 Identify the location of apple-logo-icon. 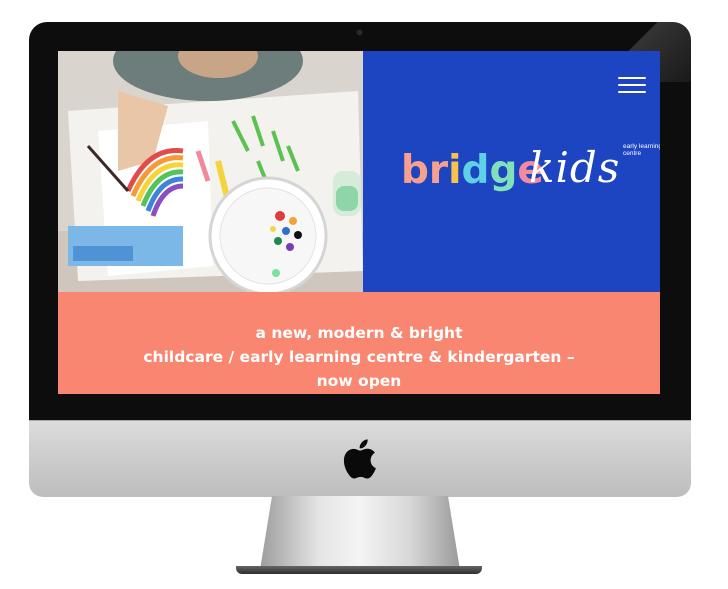
(359, 459).